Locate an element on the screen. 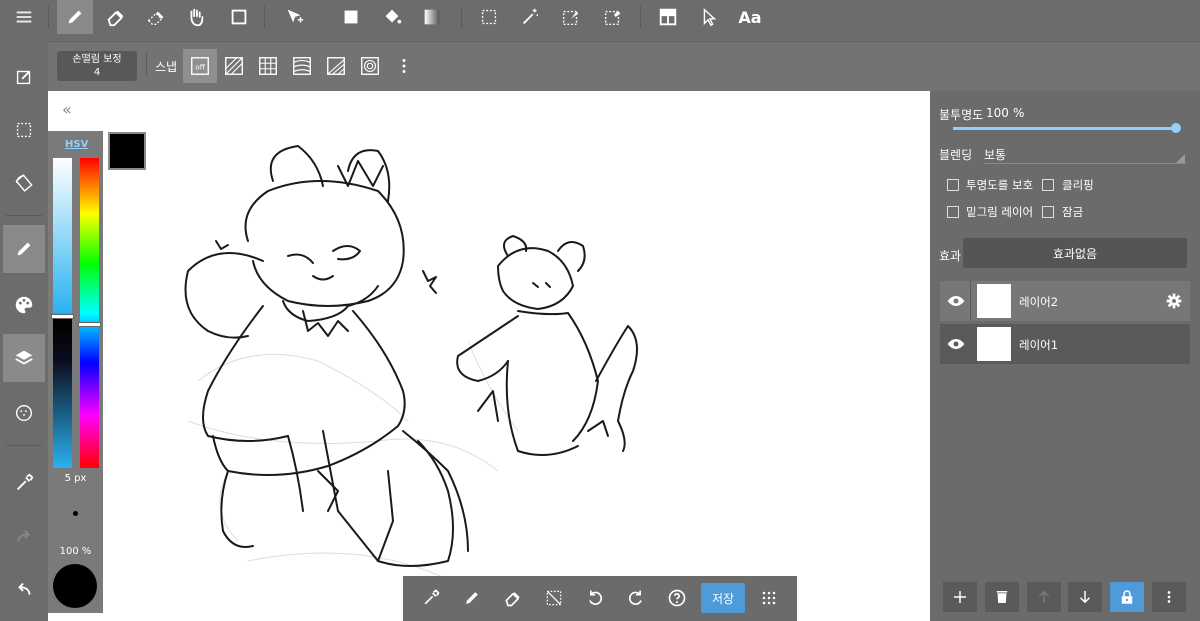 This screenshot has height=621, width=1200. move-icon is located at coordinates (295, 17).